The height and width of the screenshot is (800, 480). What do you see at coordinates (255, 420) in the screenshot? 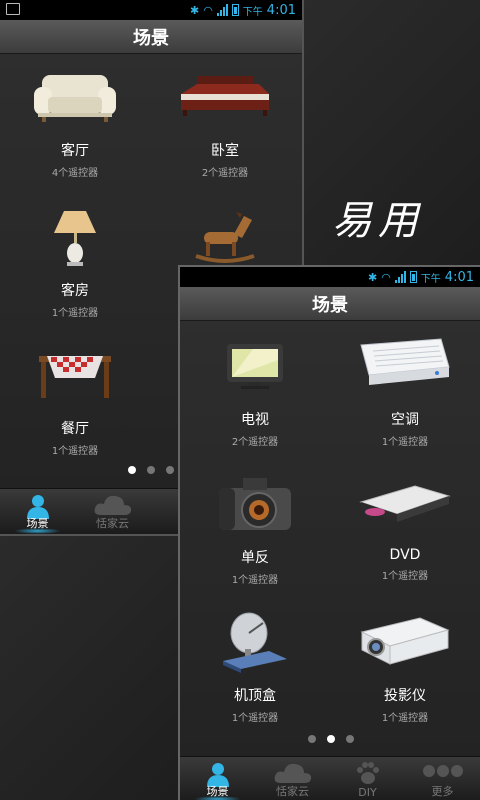
I see `device-name: 电视` at bounding box center [255, 420].